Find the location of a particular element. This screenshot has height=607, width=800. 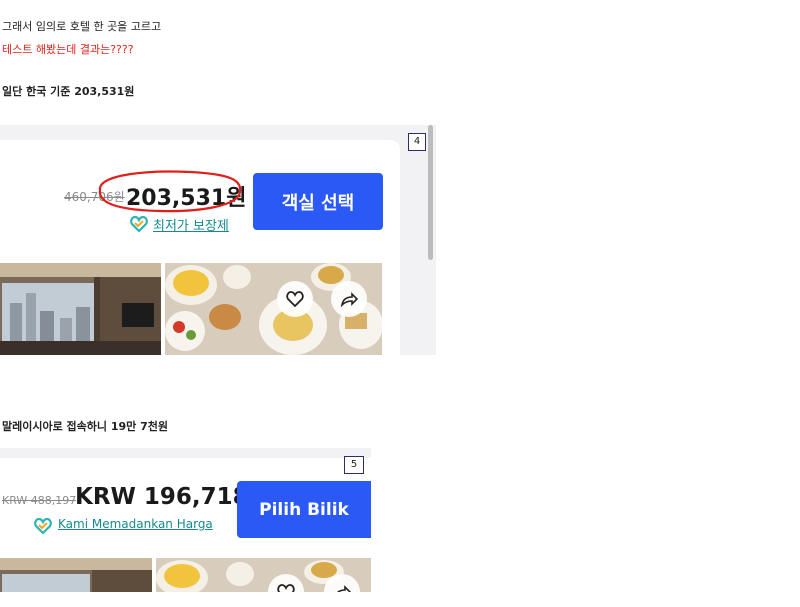

original-price: KRW 488,197 is located at coordinates (39, 500).